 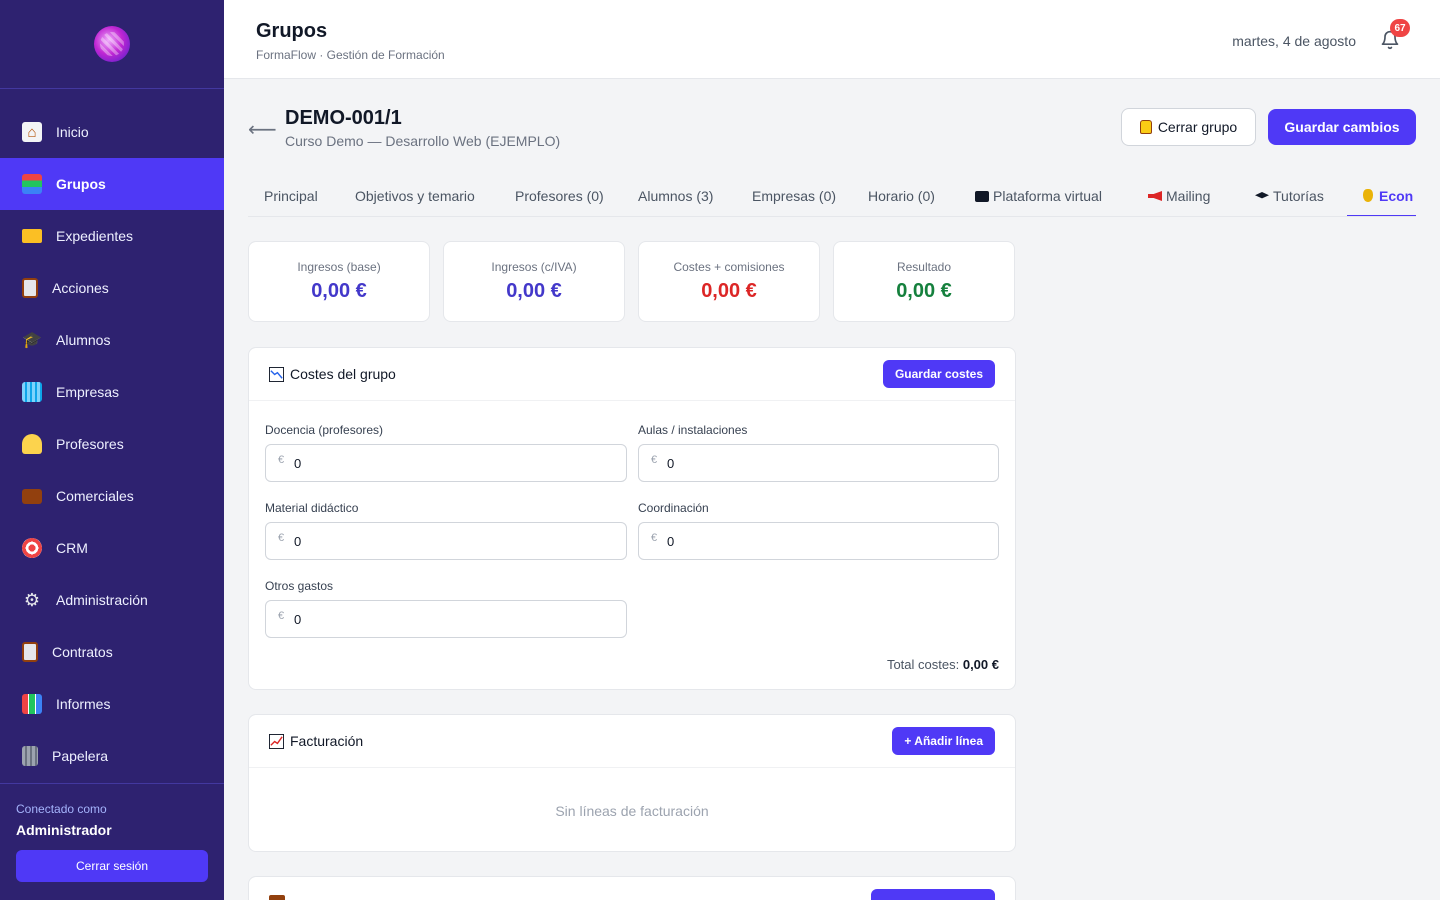 What do you see at coordinates (943, 664) in the screenshot?
I see `total-costs: Total costes: 0,00 €` at bounding box center [943, 664].